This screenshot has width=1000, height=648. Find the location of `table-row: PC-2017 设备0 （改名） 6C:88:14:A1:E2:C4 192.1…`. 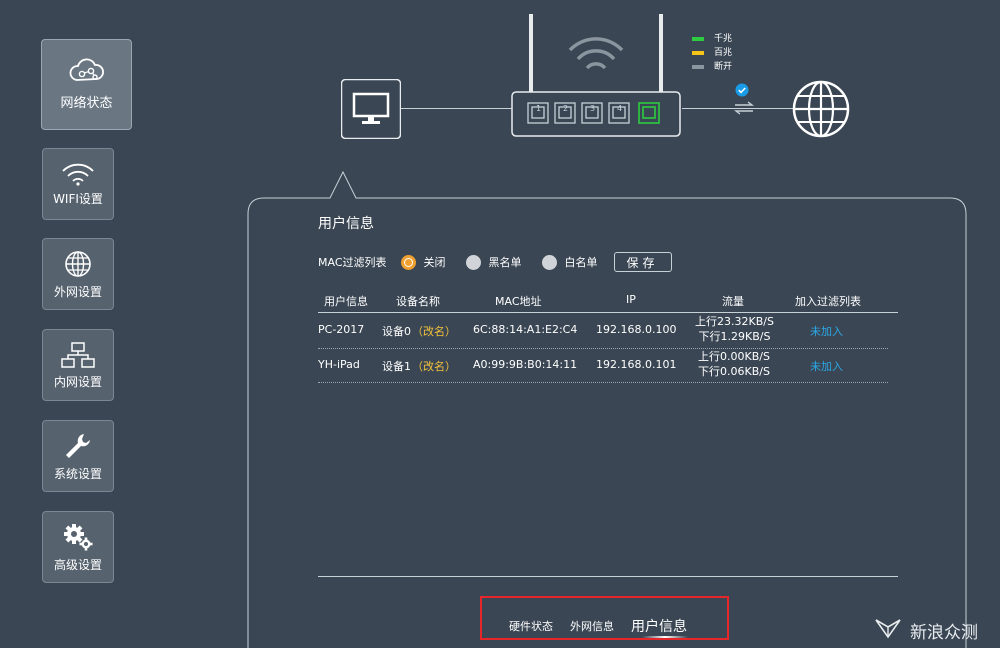

table-row: PC-2017 设备0 （改名） 6C:88:14:A1:E2:C4 192.1… is located at coordinates (608, 331).